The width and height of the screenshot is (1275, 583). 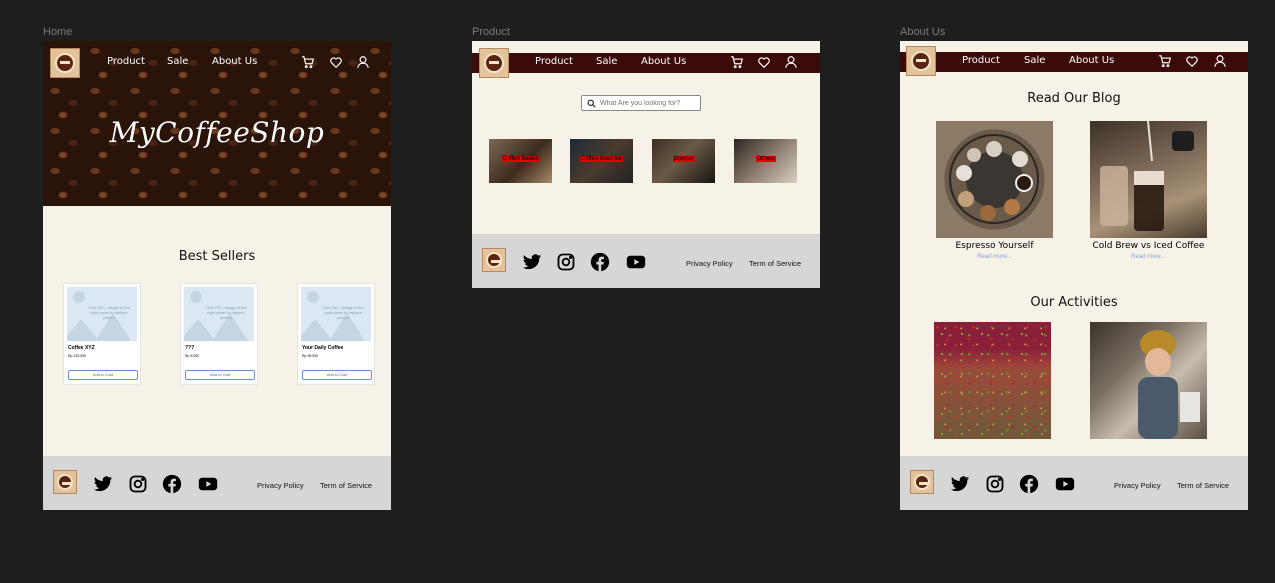 I want to click on blog-section-title: Read Our Blog, so click(x=1074, y=98).